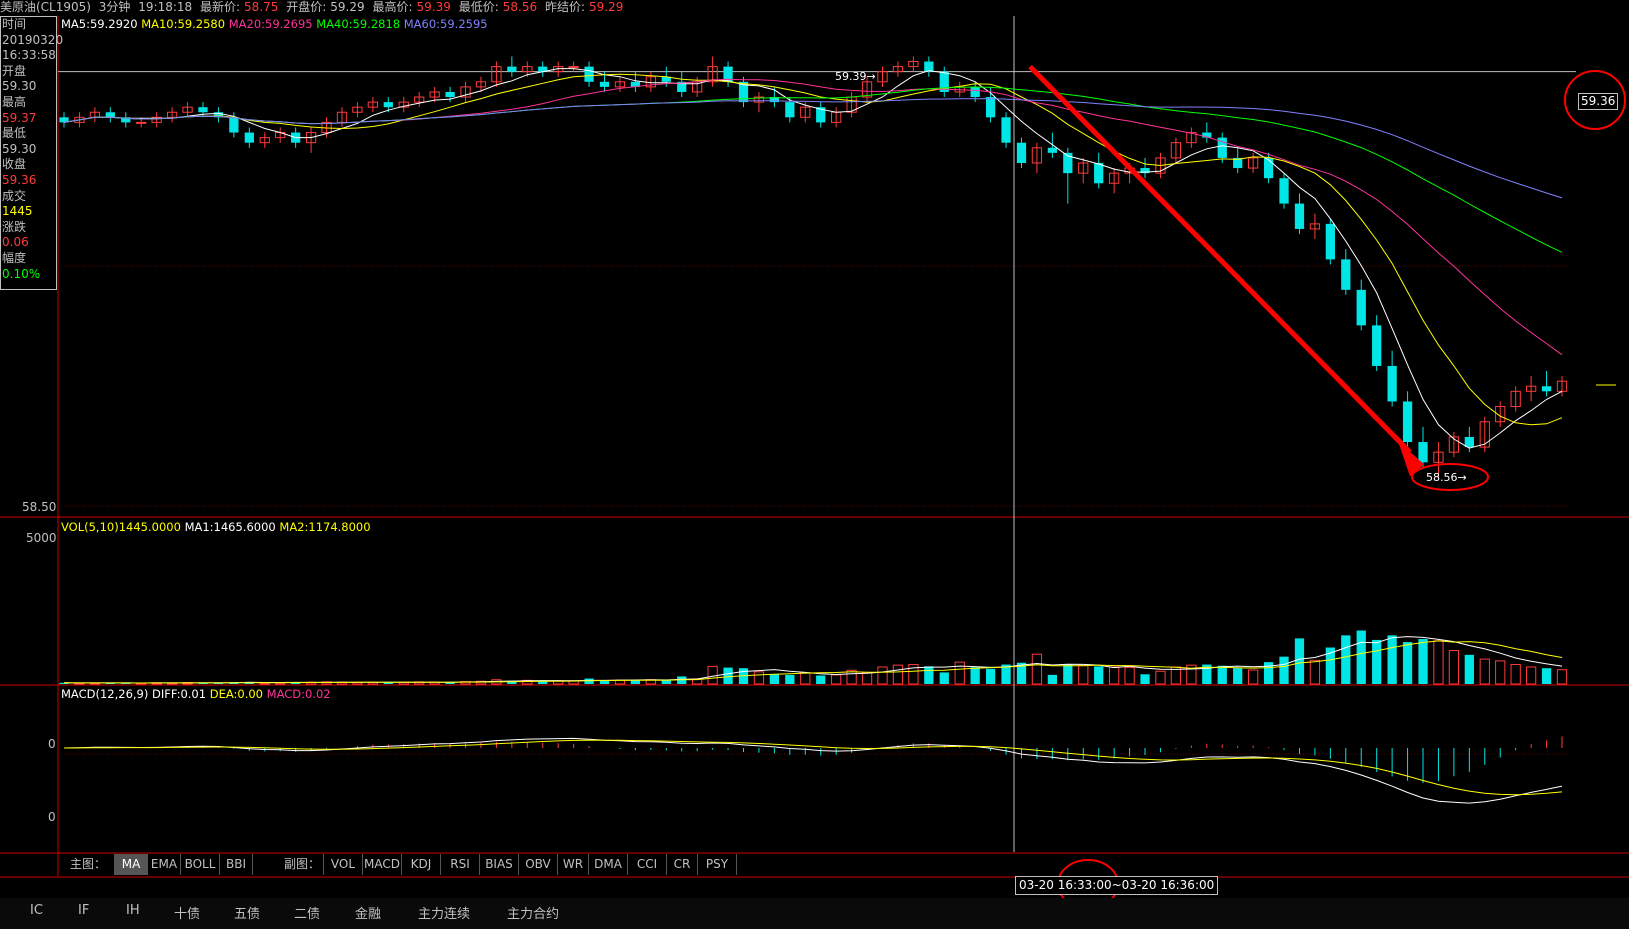 The image size is (1629, 929). What do you see at coordinates (520, 7) in the screenshot?
I see `low-price-value: 58.56` at bounding box center [520, 7].